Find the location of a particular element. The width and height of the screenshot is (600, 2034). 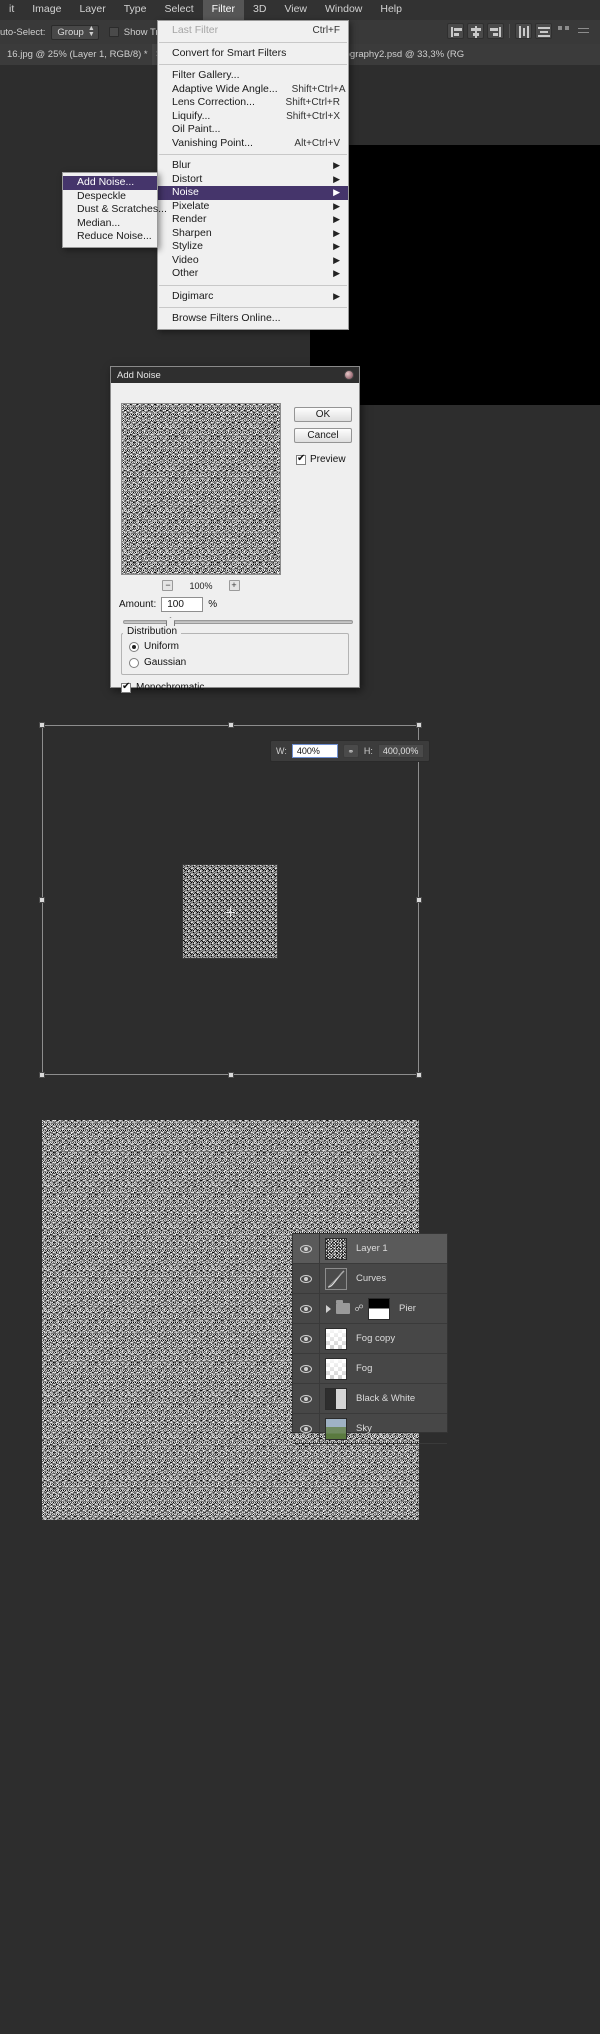

eye-icon is located at coordinates (306, 1398).